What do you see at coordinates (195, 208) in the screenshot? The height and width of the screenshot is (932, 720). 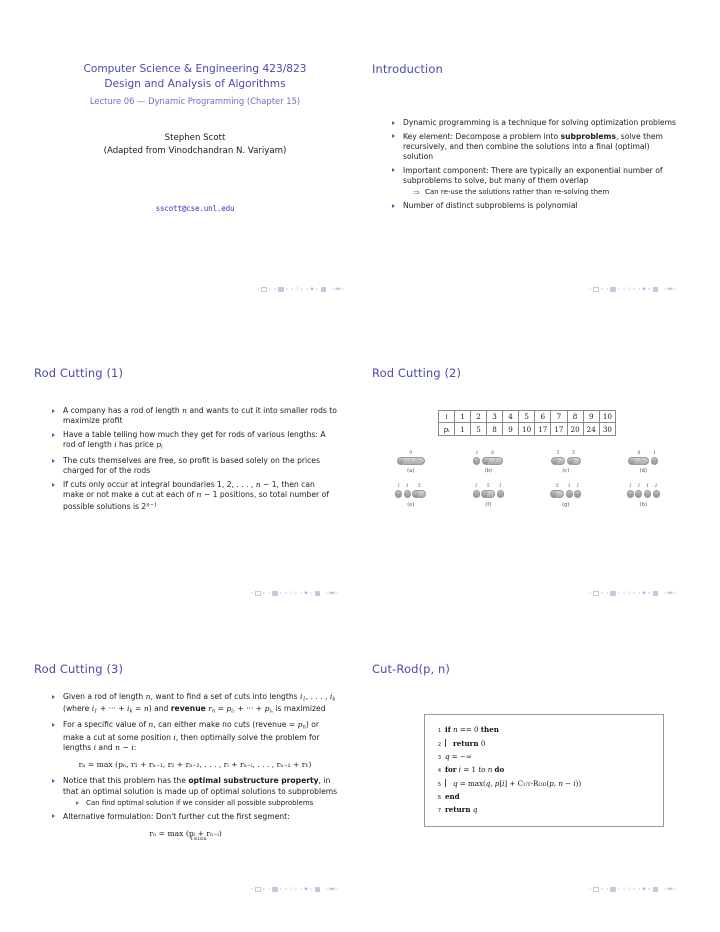 I see `author-email: sscott@cse.unl.edu` at bounding box center [195, 208].